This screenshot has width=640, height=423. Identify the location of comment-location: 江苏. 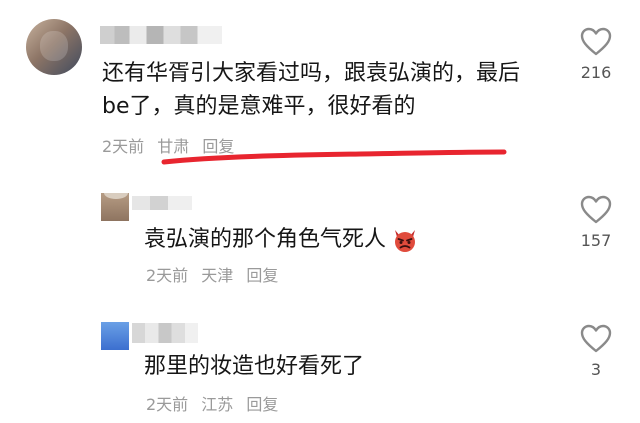
(217, 404).